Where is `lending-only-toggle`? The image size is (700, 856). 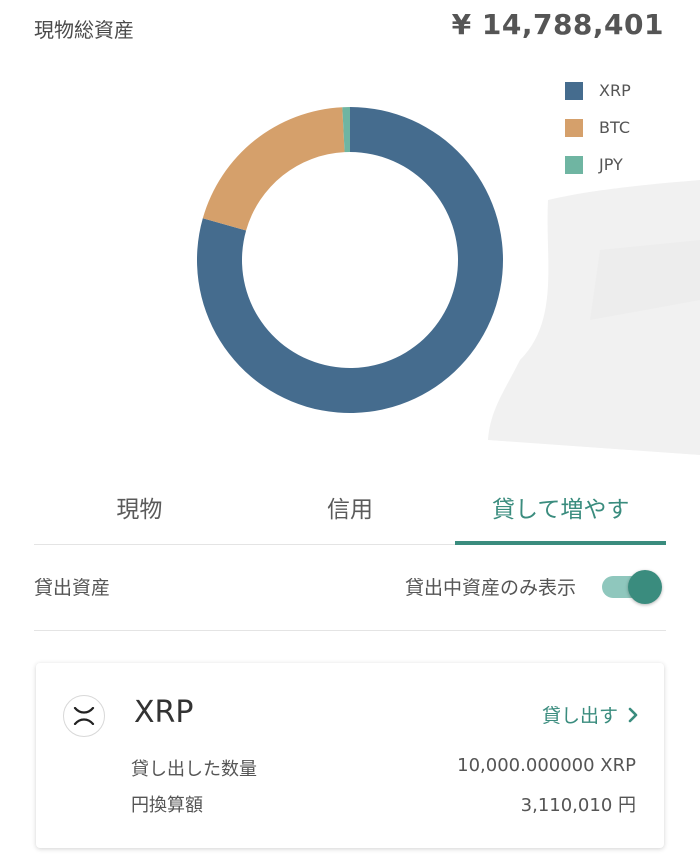
lending-only-toggle is located at coordinates (632, 587).